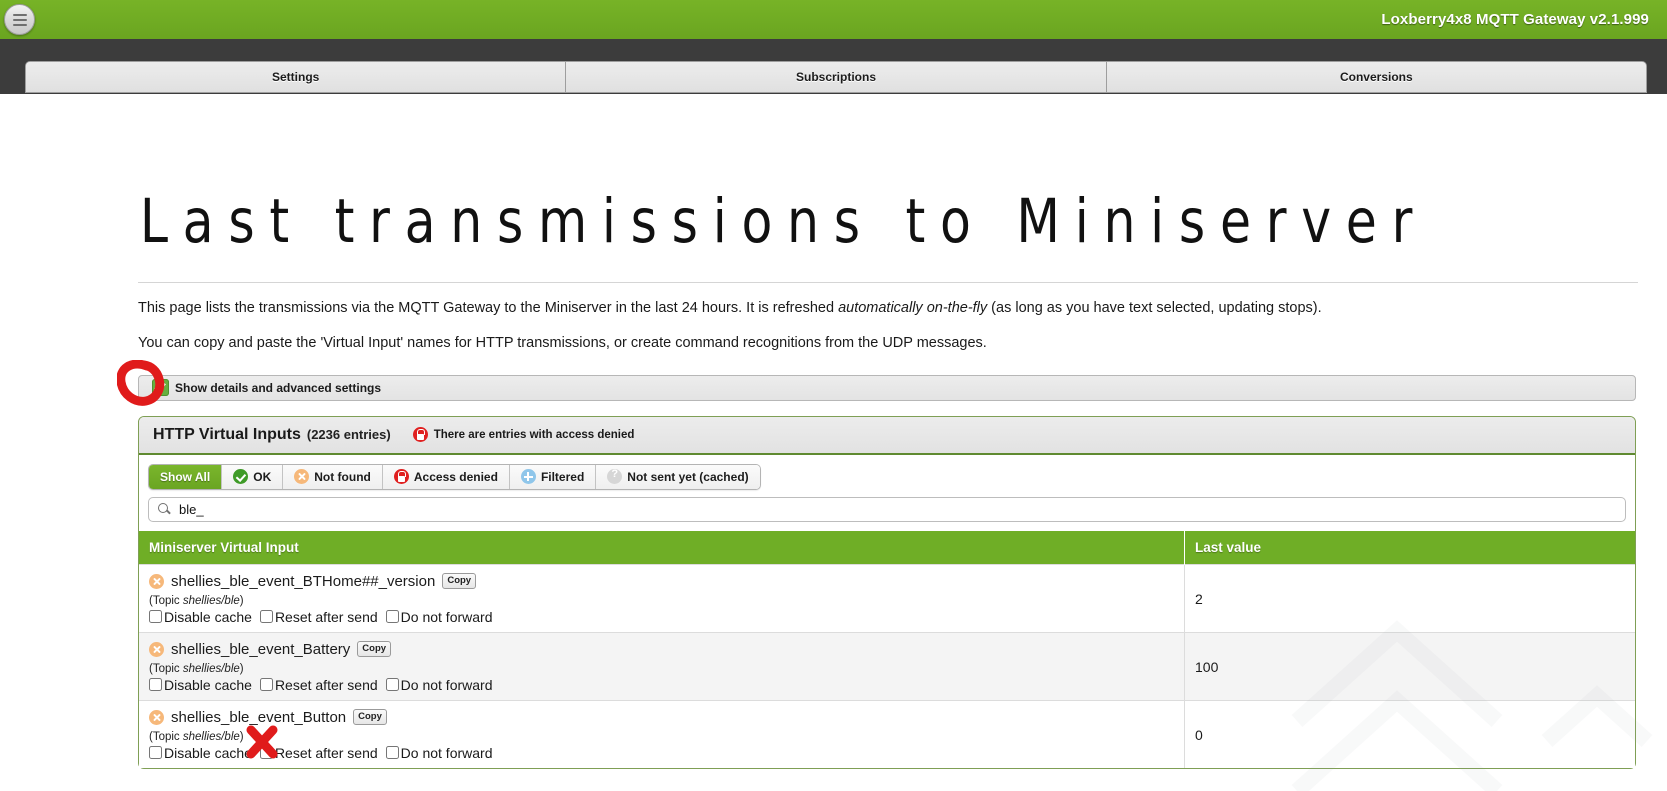  What do you see at coordinates (662, 547) in the screenshot?
I see `column-miniserver-virtual-input: Miniserver Virtual Input` at bounding box center [662, 547].